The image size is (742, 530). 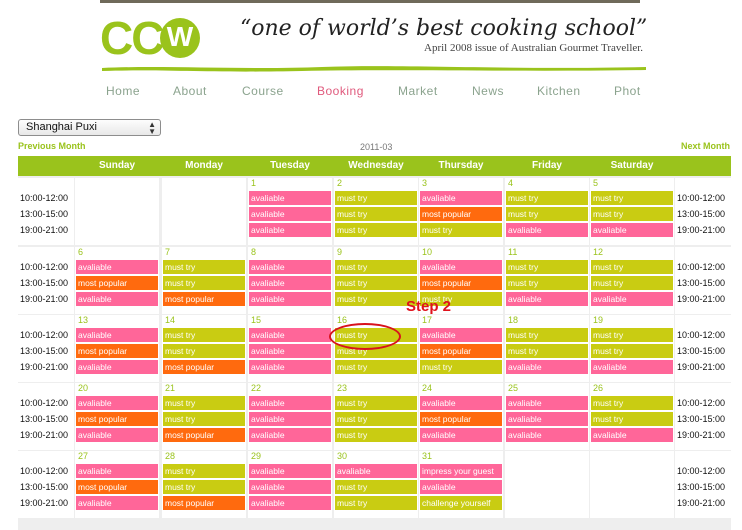 I want to click on nav-course: Course, so click(x=263, y=91).